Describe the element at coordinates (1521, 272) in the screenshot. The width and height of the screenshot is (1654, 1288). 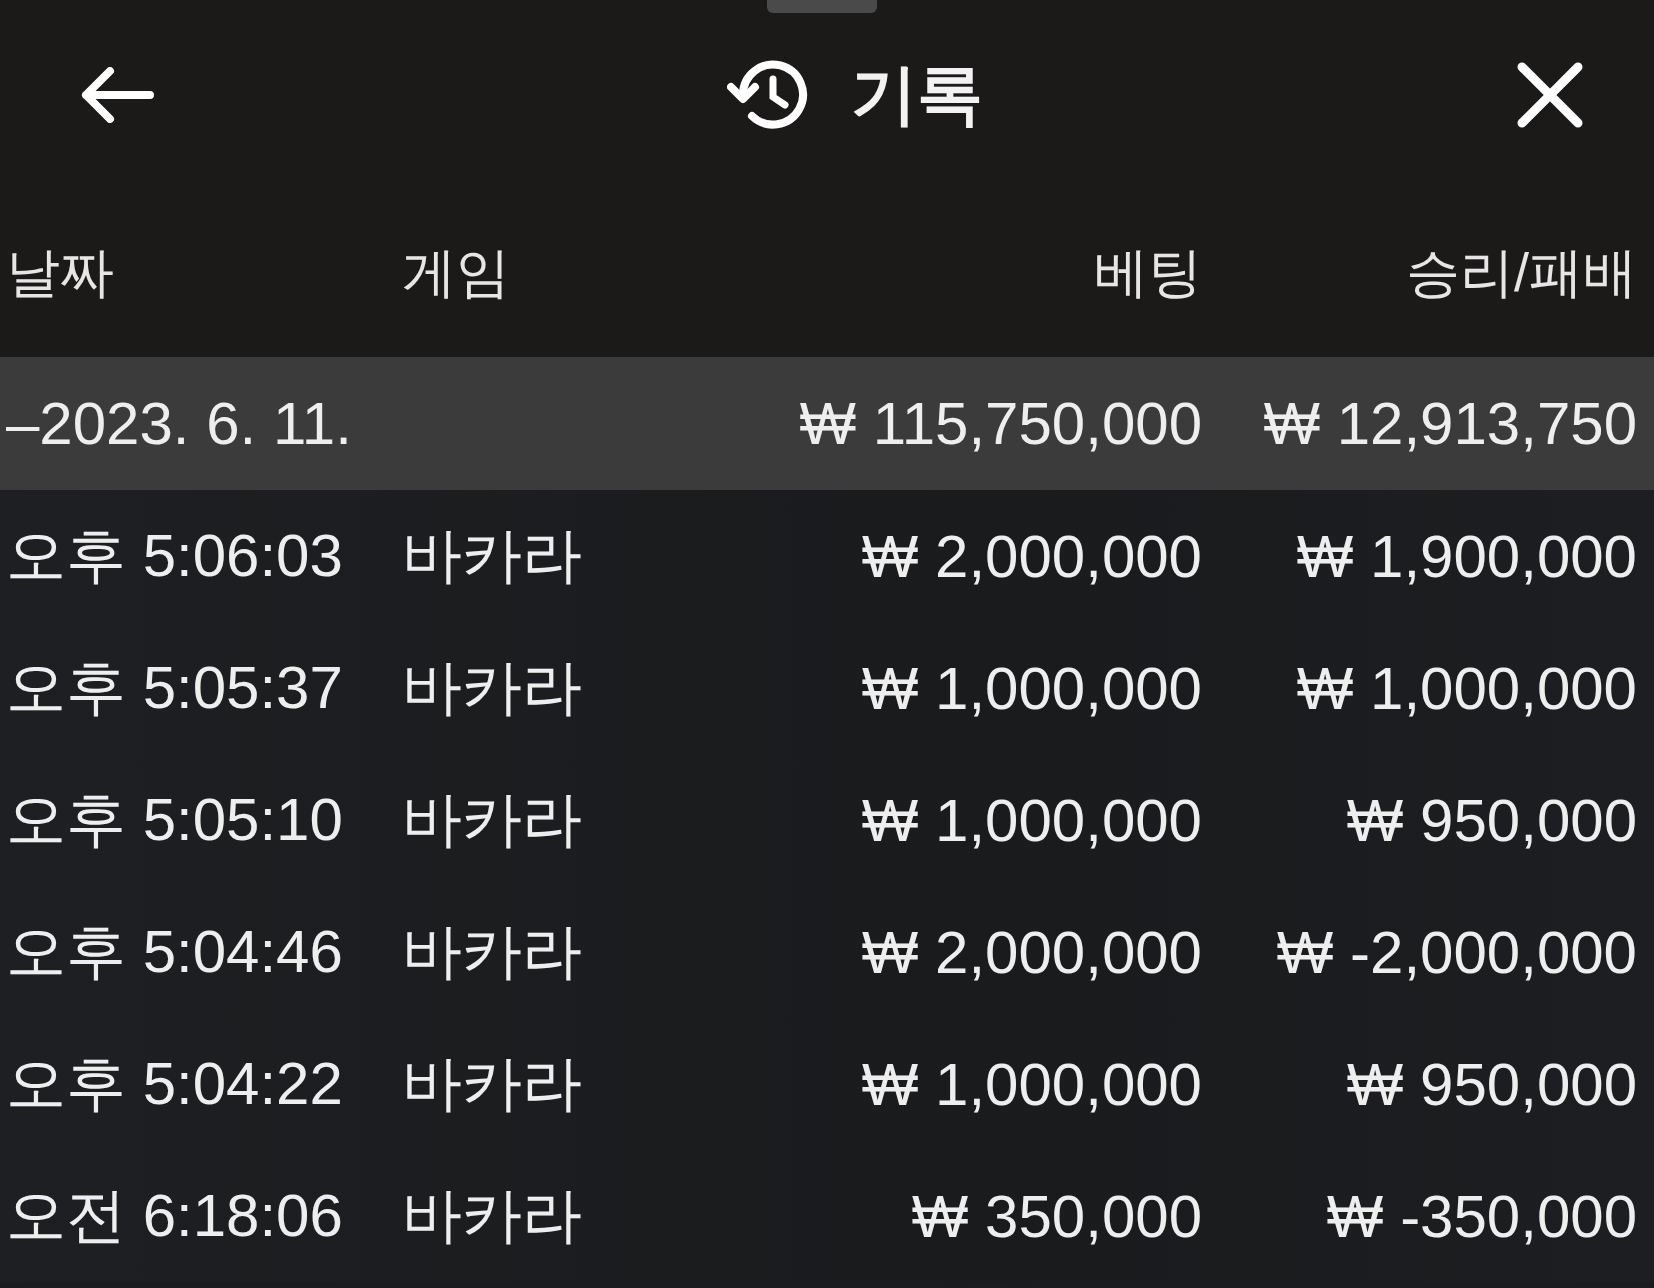
I see `result-column-header: 승리/패배` at that location.